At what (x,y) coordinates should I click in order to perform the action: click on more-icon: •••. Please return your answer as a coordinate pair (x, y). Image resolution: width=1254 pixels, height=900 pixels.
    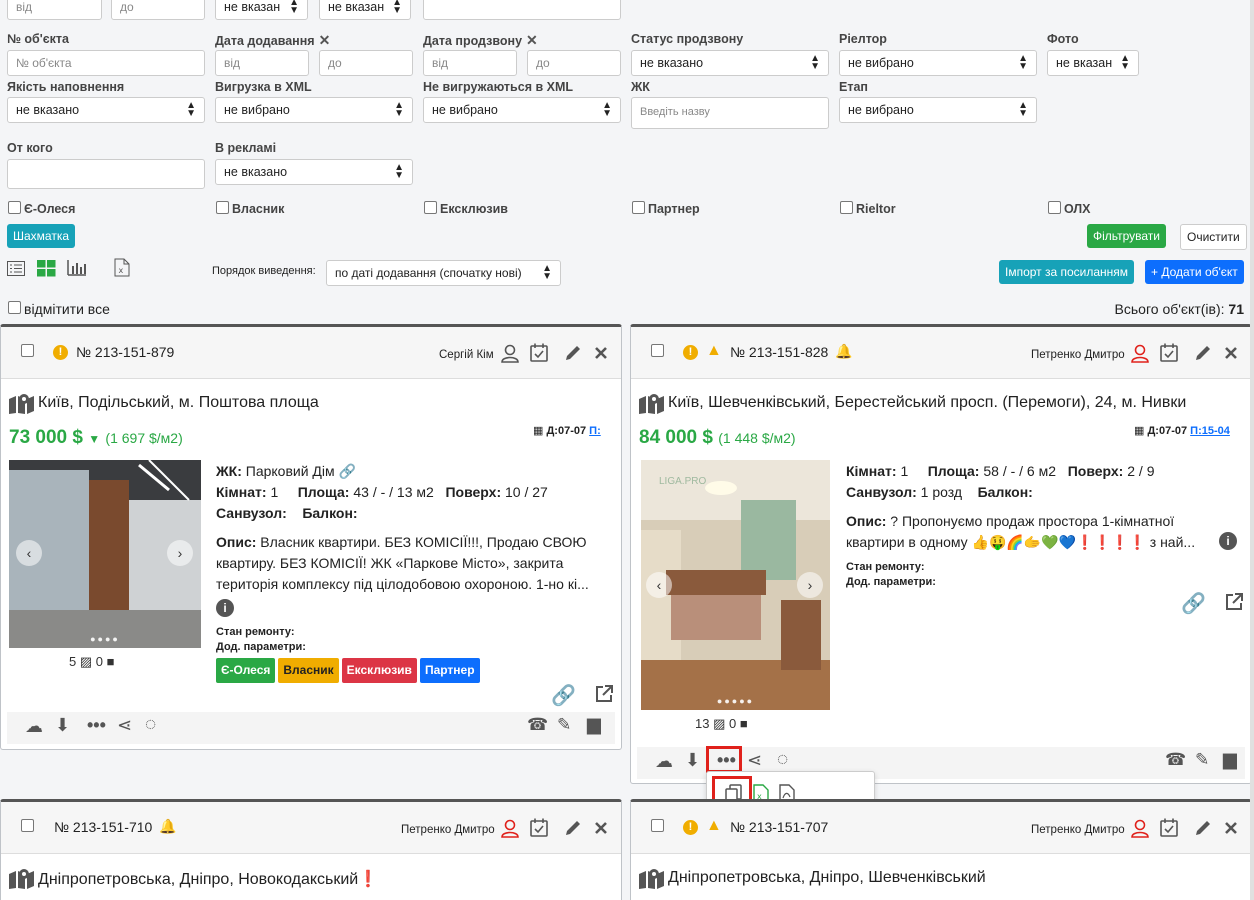
    Looking at the image, I should click on (96, 725).